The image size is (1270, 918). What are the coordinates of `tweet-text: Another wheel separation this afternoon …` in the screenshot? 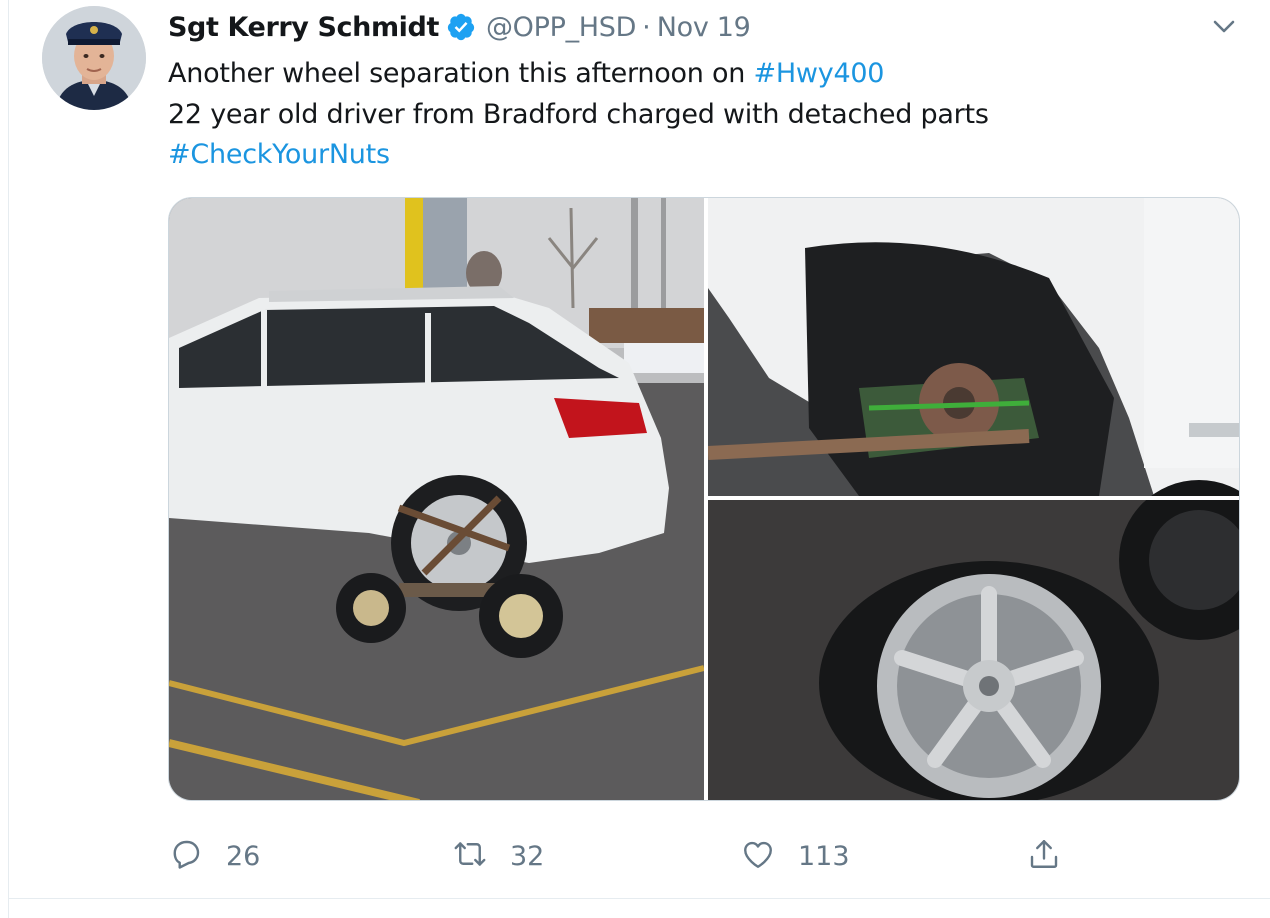 It's located at (578, 115).